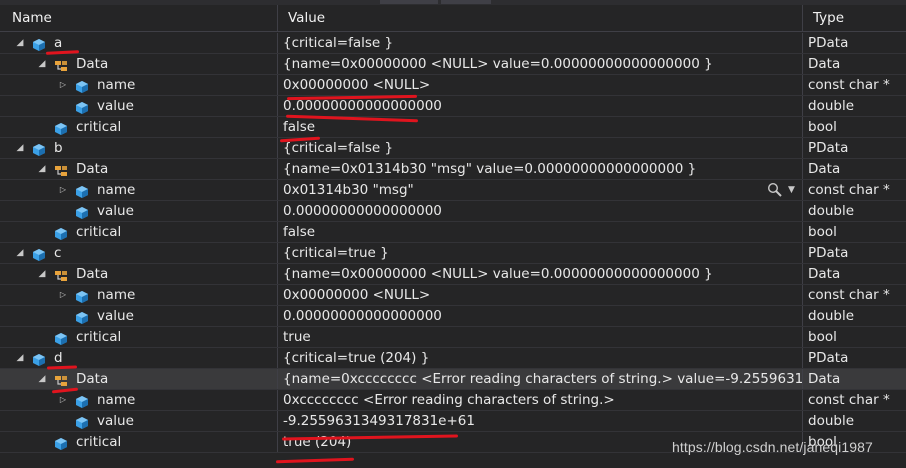 The height and width of the screenshot is (468, 906). I want to click on watch-row: critical true bool, so click(453, 337).